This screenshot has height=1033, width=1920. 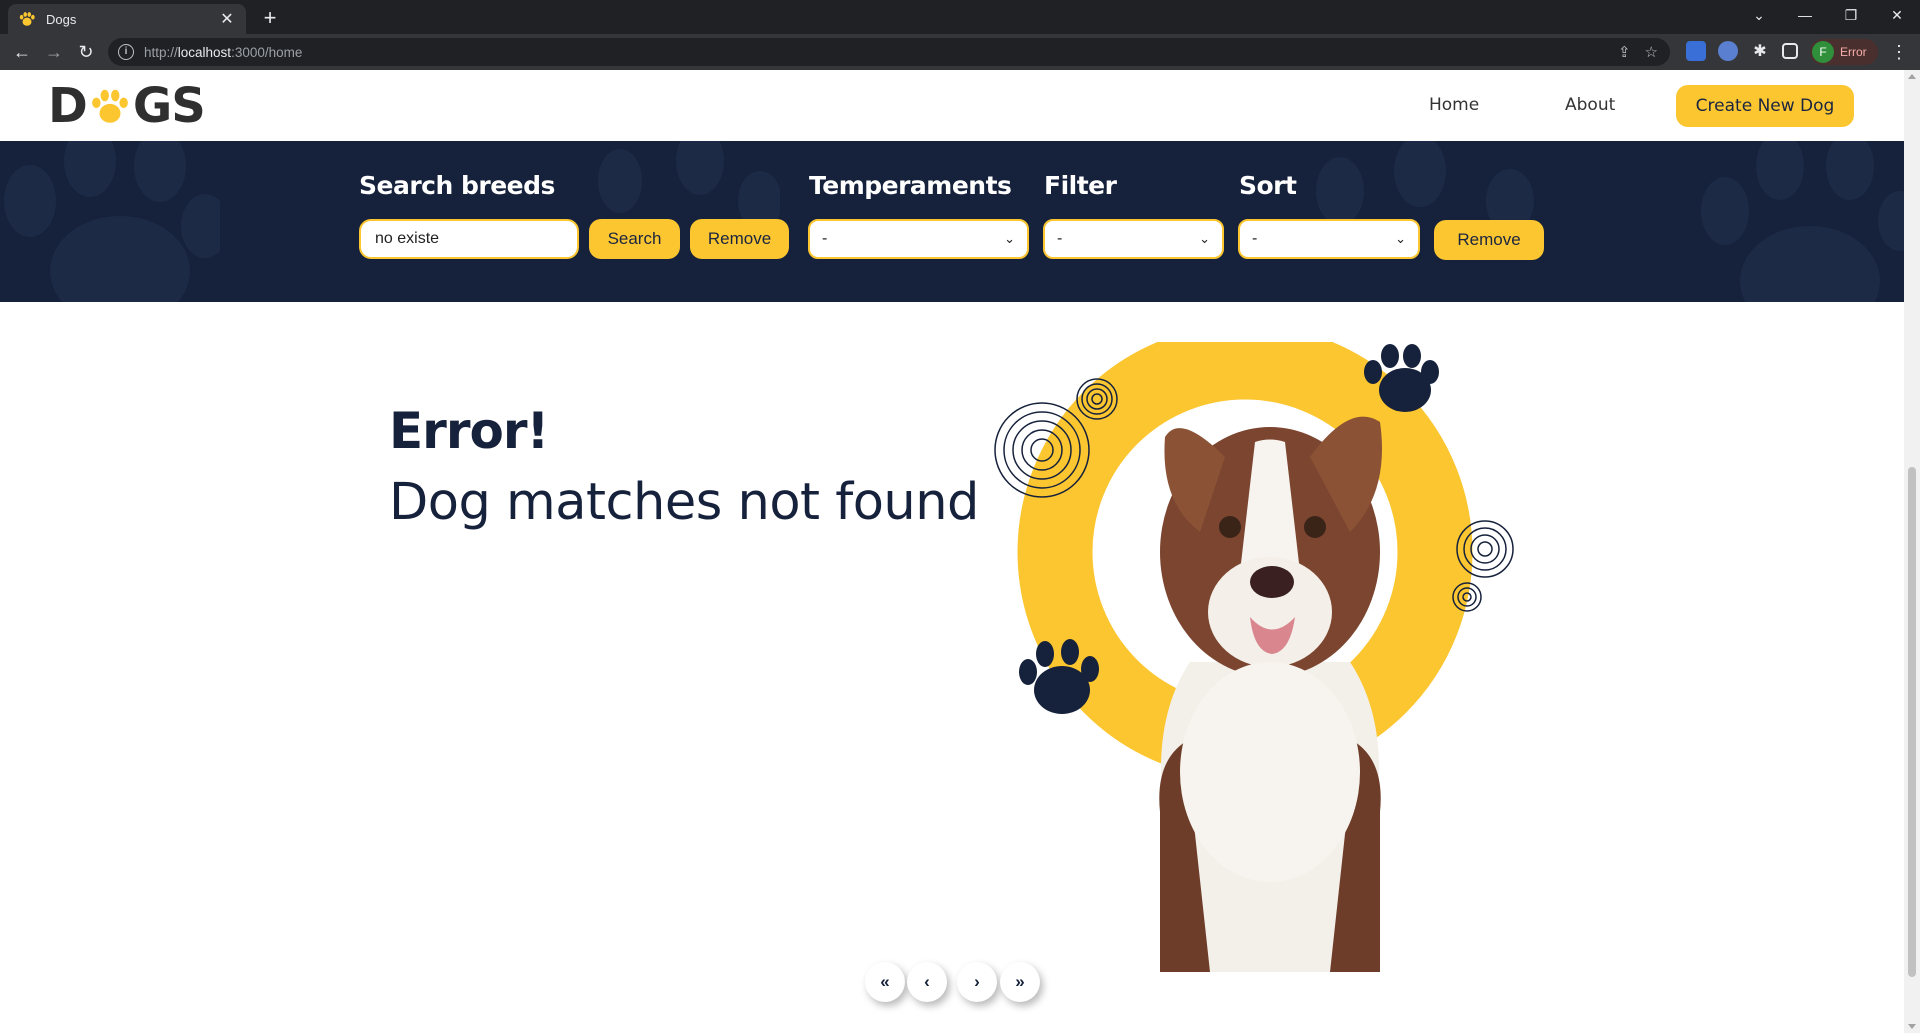 I want to click on temperaments-value: -, so click(x=825, y=238).